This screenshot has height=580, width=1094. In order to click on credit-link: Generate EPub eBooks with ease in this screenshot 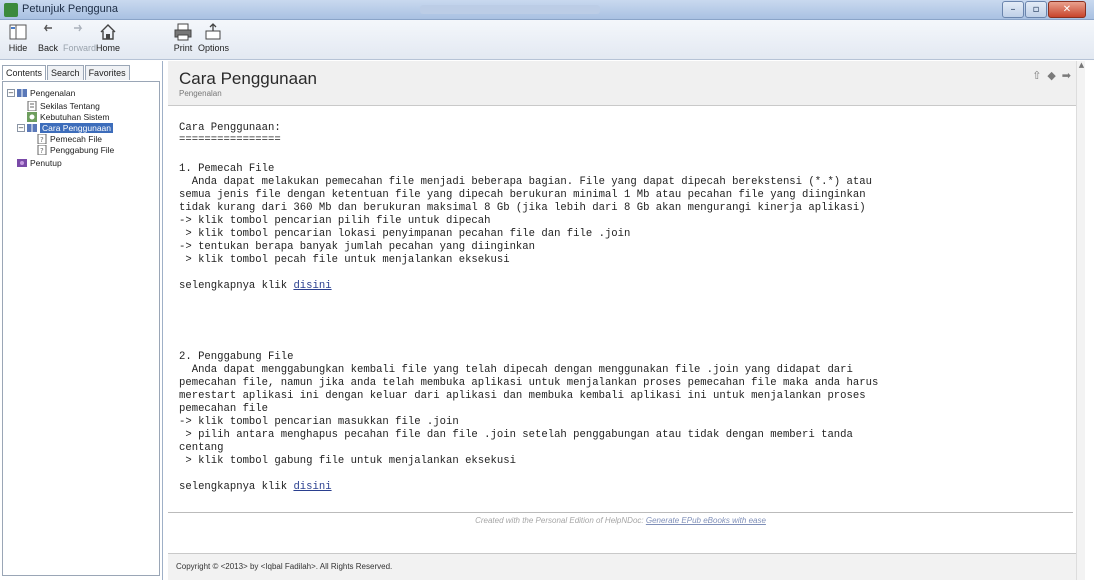, I will do `click(706, 520)`.